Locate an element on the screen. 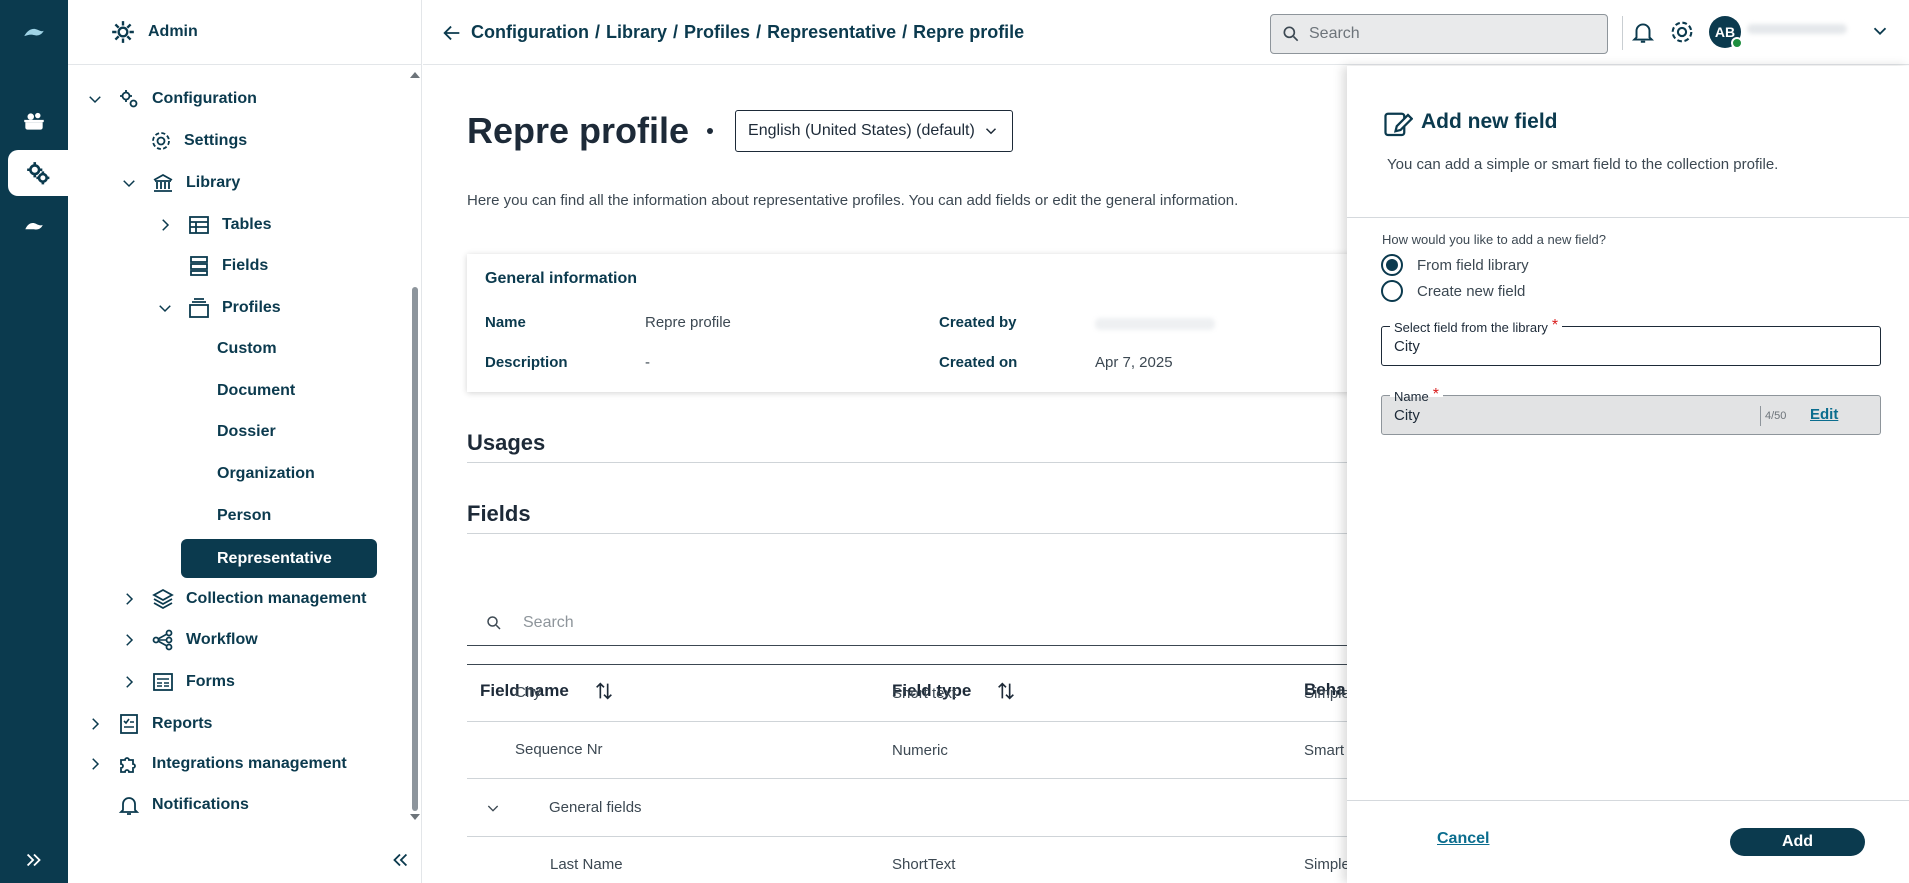  edit-name-link: Edit is located at coordinates (1824, 414).